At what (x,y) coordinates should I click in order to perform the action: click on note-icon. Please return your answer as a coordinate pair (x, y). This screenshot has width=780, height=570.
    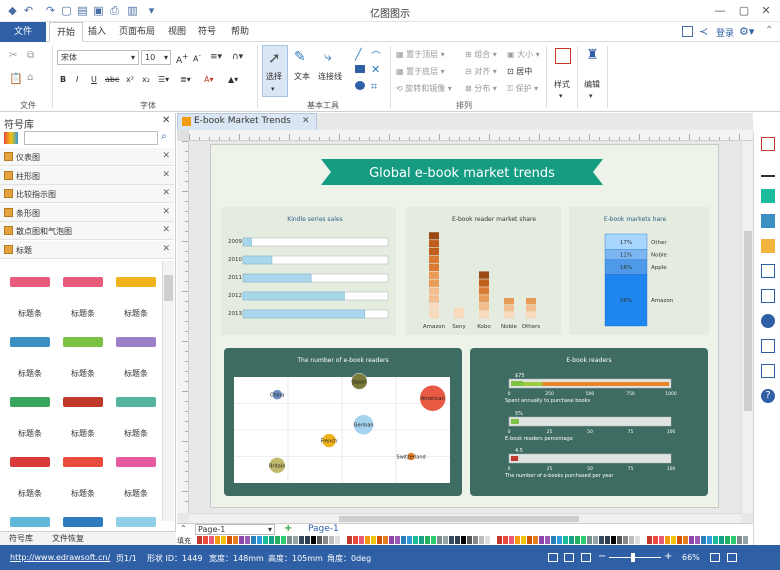
    Looking at the image, I should click on (768, 346).